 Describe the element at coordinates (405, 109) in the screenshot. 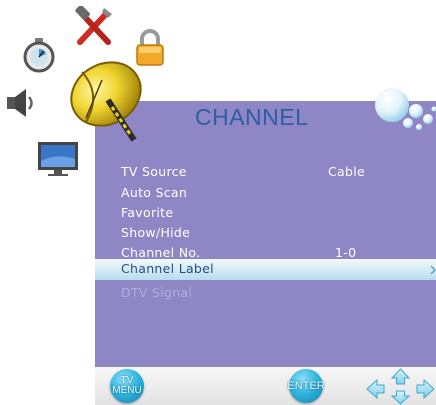

I see `bubbles-icon` at that location.